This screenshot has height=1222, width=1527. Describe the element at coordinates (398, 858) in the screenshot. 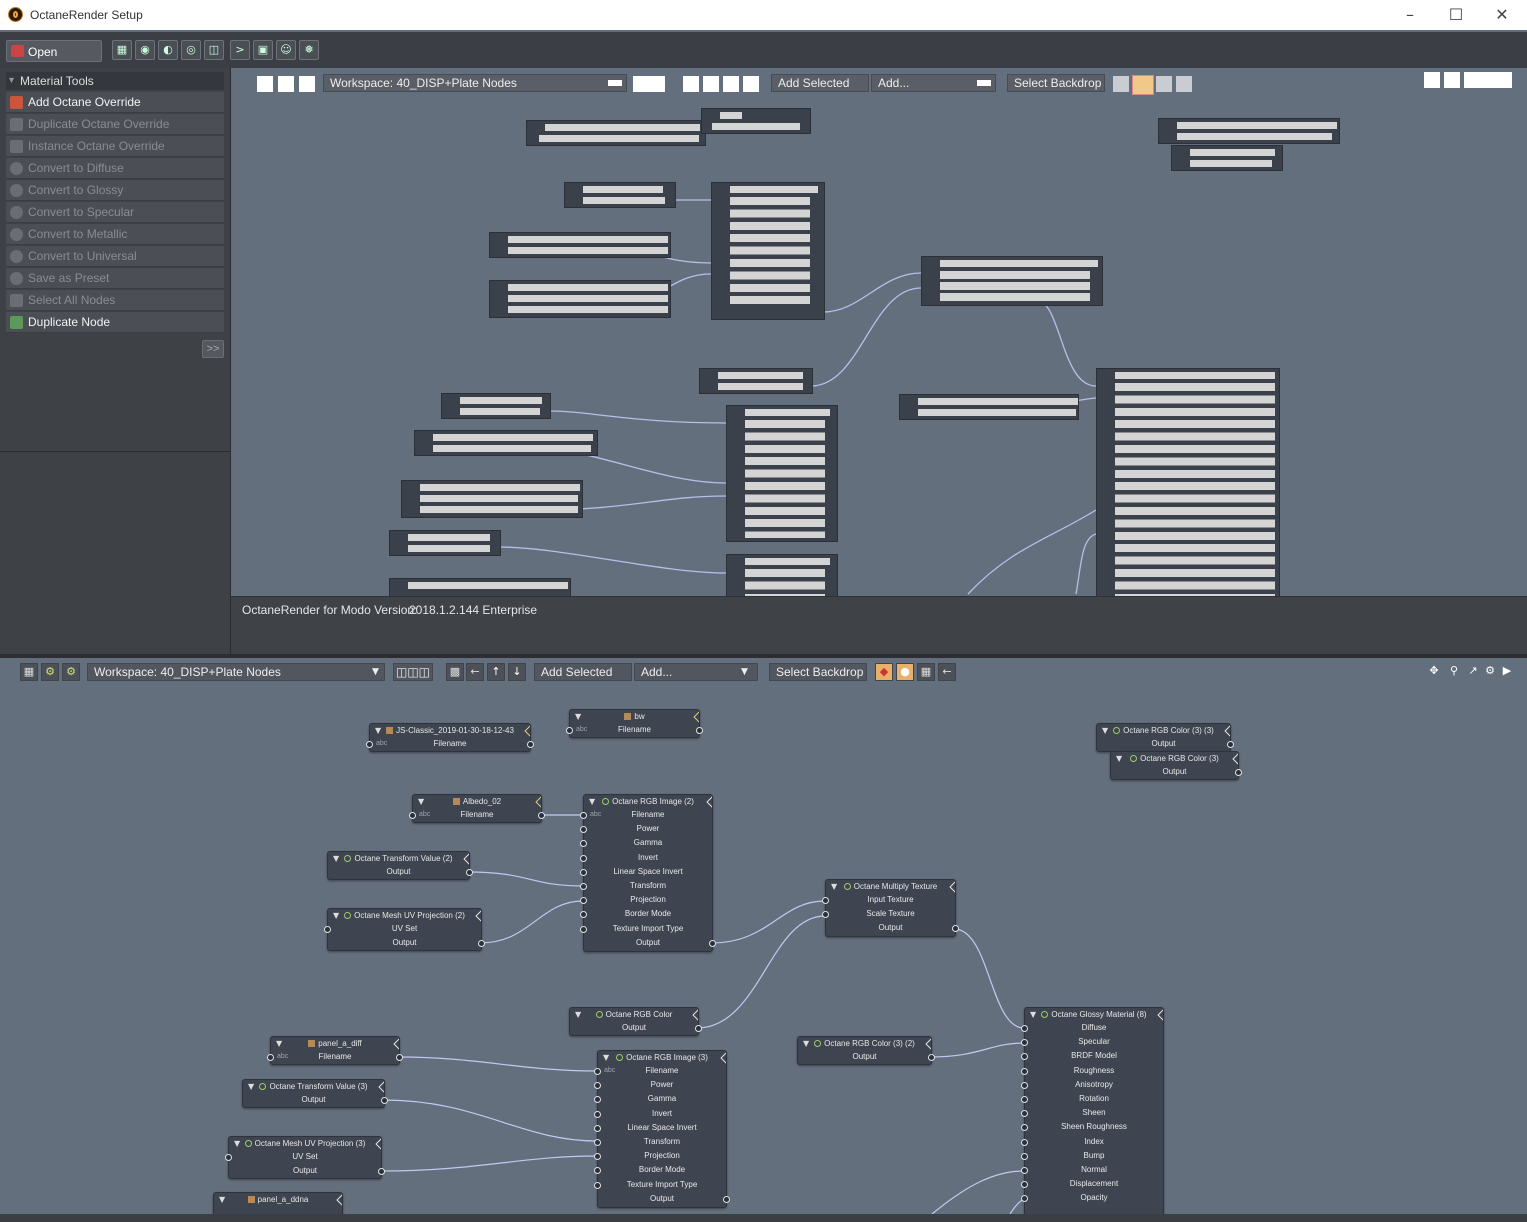

I see `node-header: ▼ Octane Transform Value (2)` at that location.